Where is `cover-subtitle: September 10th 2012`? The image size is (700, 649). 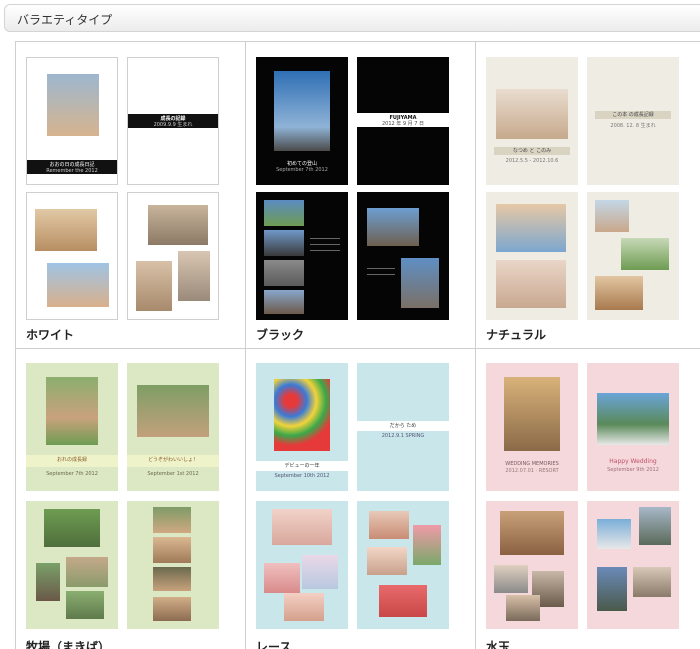 cover-subtitle: September 10th 2012 is located at coordinates (302, 476).